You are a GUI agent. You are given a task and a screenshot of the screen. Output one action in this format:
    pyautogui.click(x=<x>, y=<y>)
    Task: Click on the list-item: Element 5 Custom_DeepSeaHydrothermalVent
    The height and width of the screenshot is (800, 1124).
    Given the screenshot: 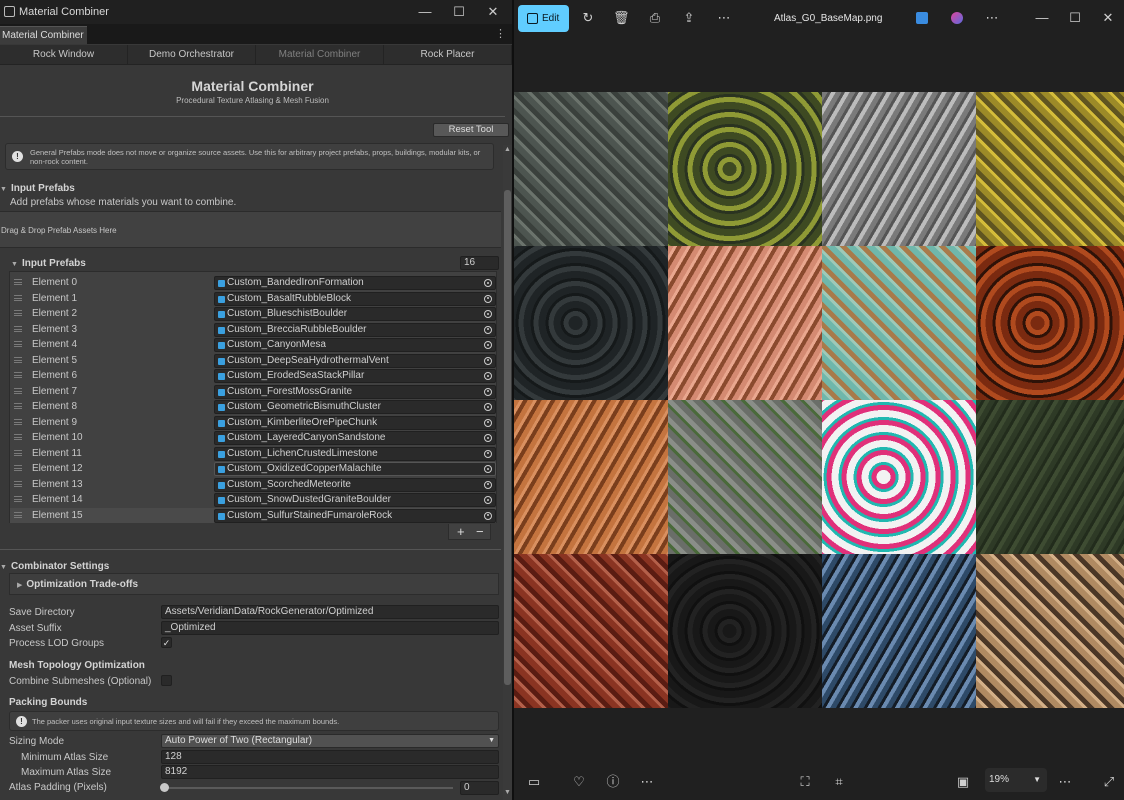 What is the action you would take?
    pyautogui.click(x=253, y=361)
    